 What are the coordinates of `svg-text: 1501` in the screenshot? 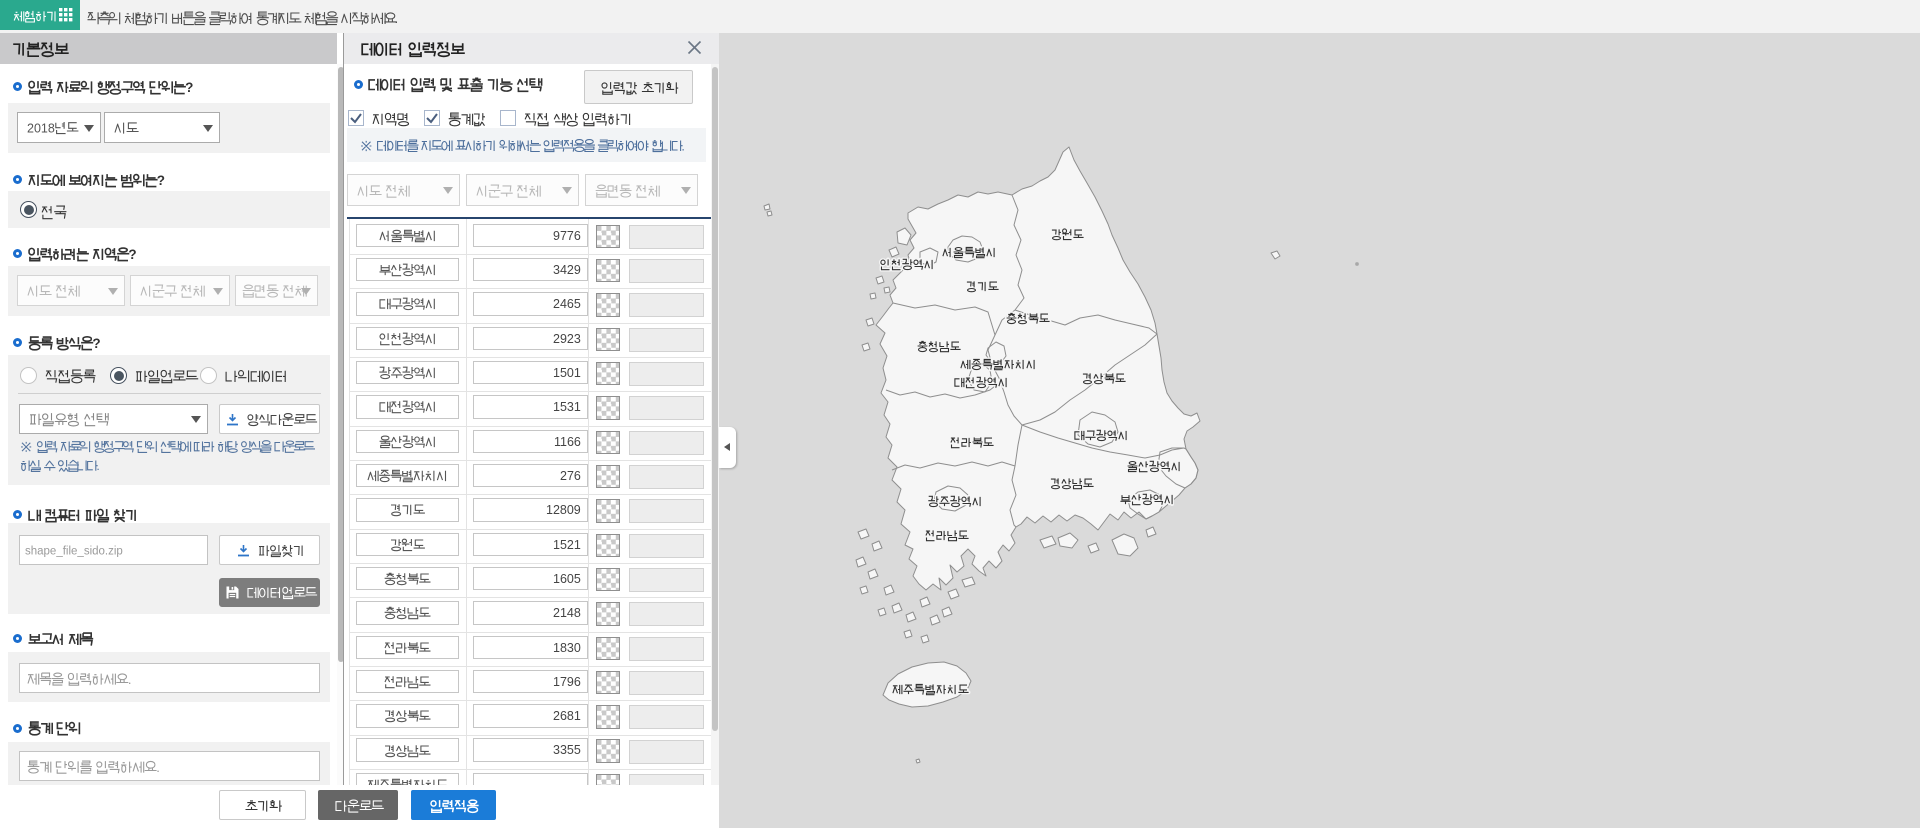 It's located at (567, 373).